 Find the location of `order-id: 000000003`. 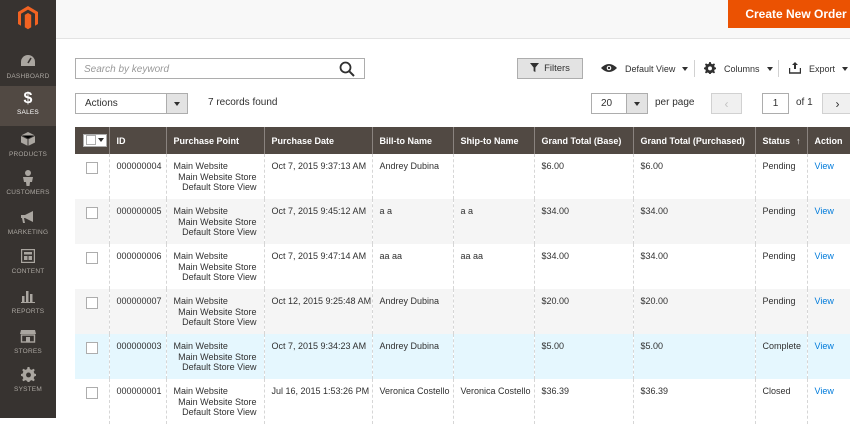

order-id: 000000003 is located at coordinates (137, 356).